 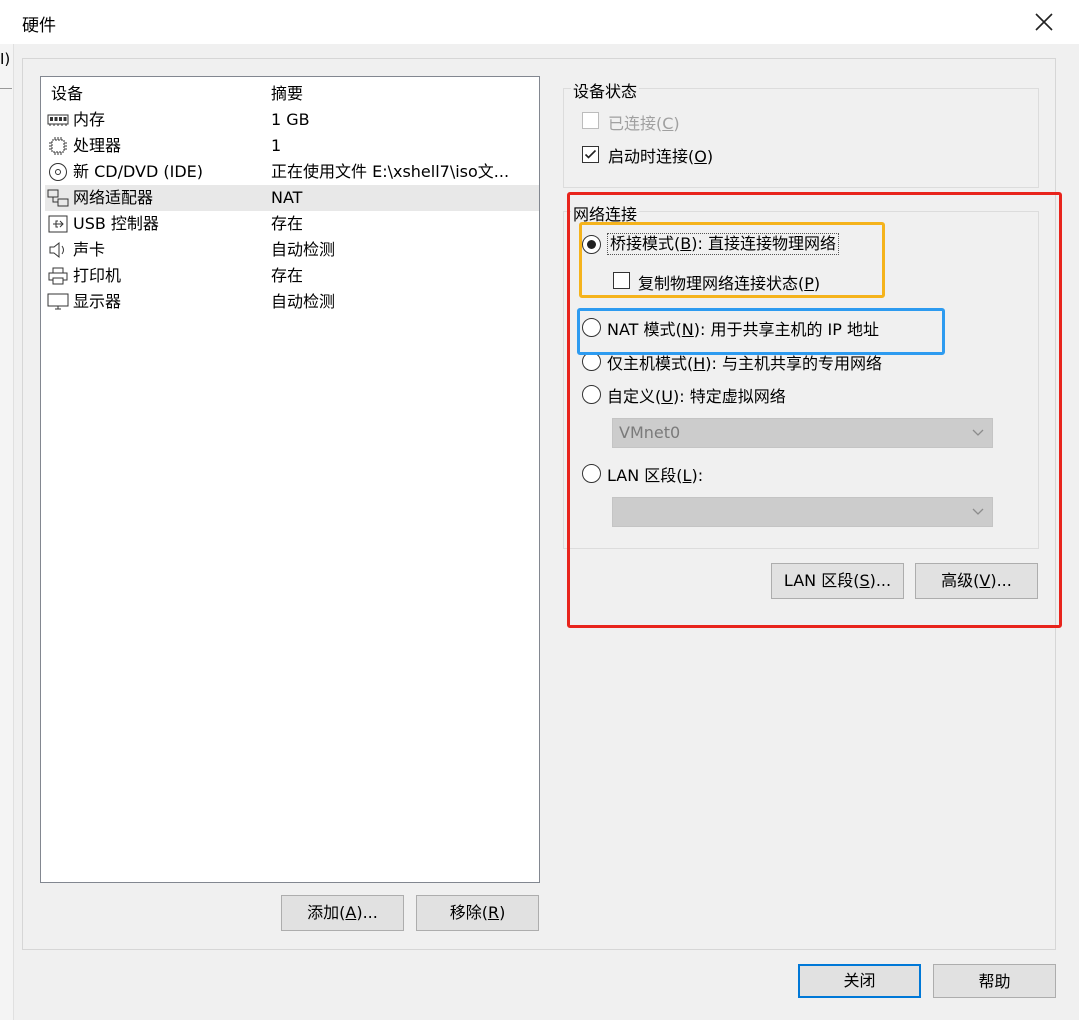 I want to click on background-window-edge, so click(x=7, y=532).